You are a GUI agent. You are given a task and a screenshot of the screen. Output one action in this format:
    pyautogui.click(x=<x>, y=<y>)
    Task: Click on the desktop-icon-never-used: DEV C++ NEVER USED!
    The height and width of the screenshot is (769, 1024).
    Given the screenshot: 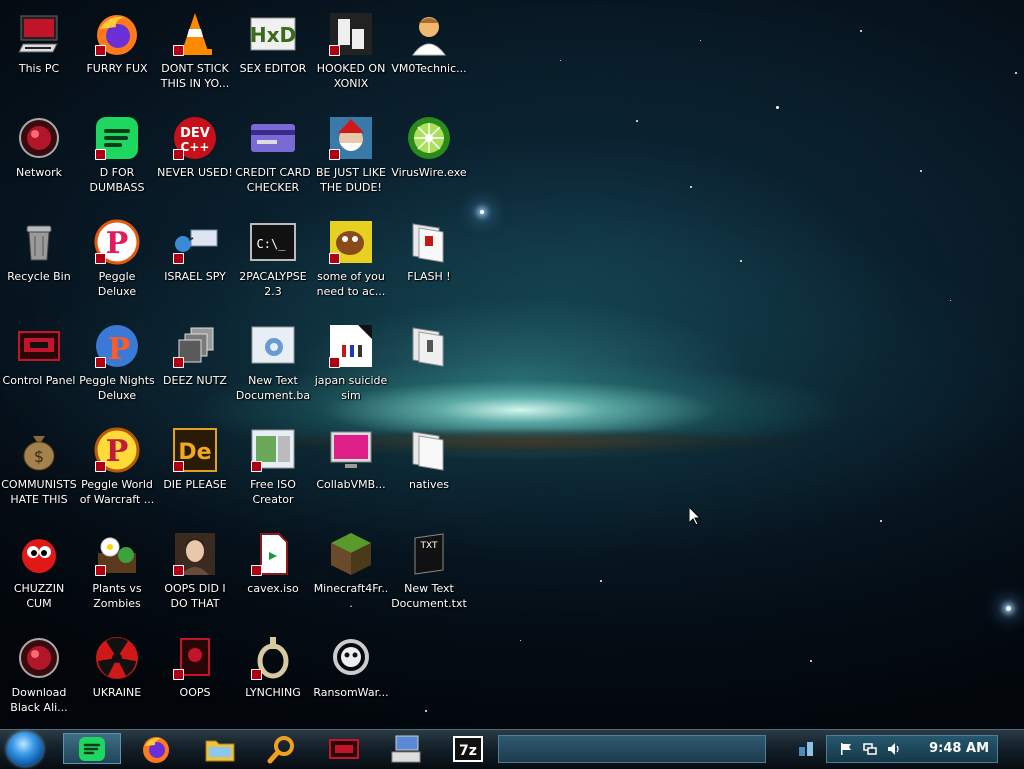 What is the action you would take?
    pyautogui.click(x=195, y=158)
    